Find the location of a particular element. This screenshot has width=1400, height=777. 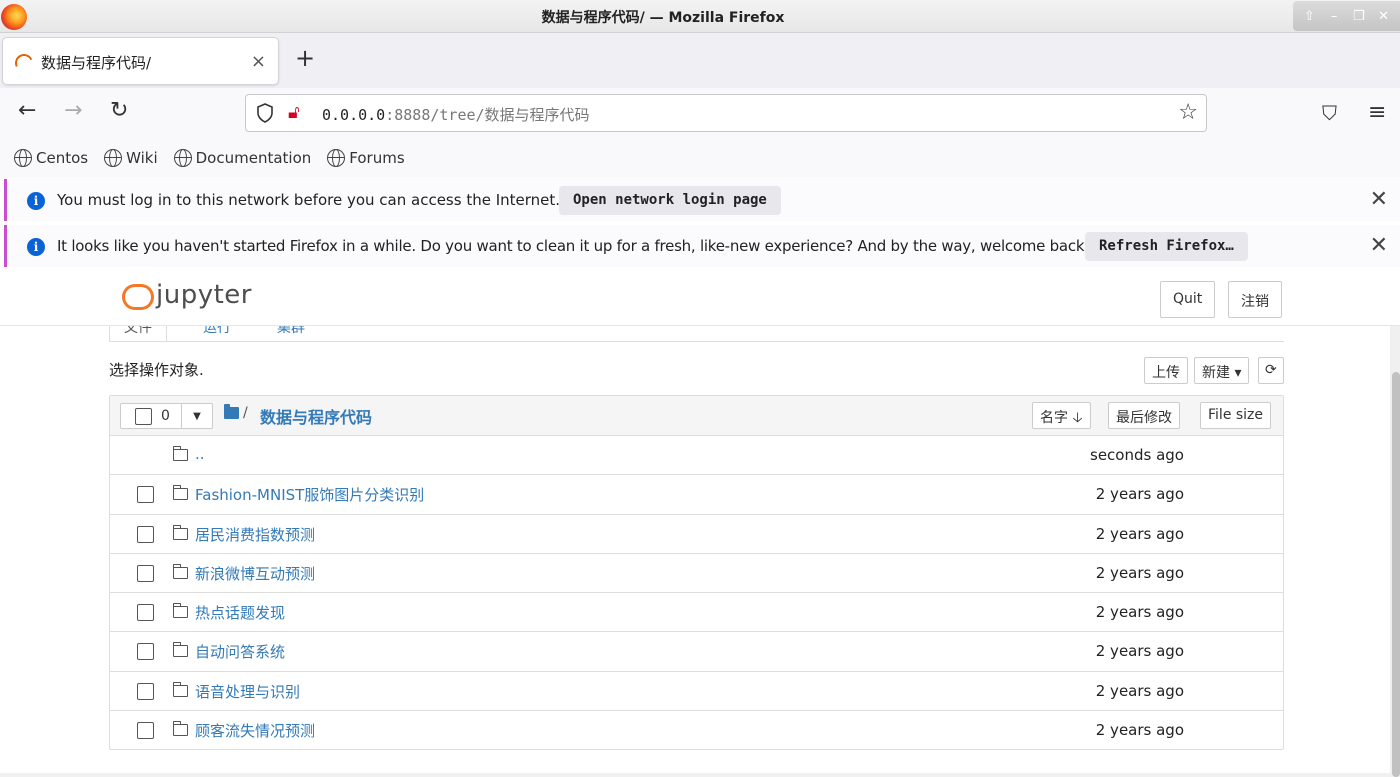

list-item: 自动问答系统 2 years ago is located at coordinates (696, 652).